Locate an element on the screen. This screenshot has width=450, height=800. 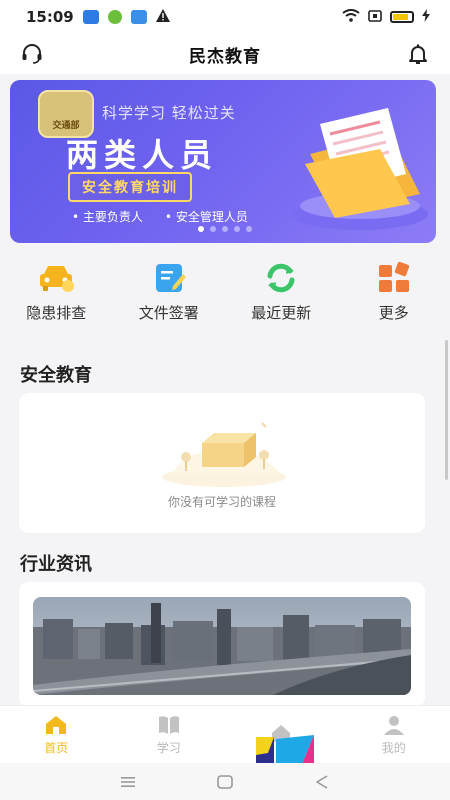
refresh-icon is located at coordinates (281, 278).